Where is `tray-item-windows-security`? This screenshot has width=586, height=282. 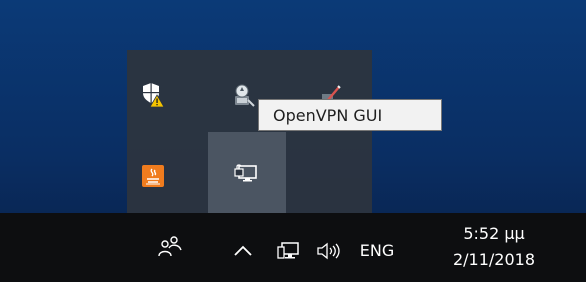
tray-item-windows-security is located at coordinates (153, 95).